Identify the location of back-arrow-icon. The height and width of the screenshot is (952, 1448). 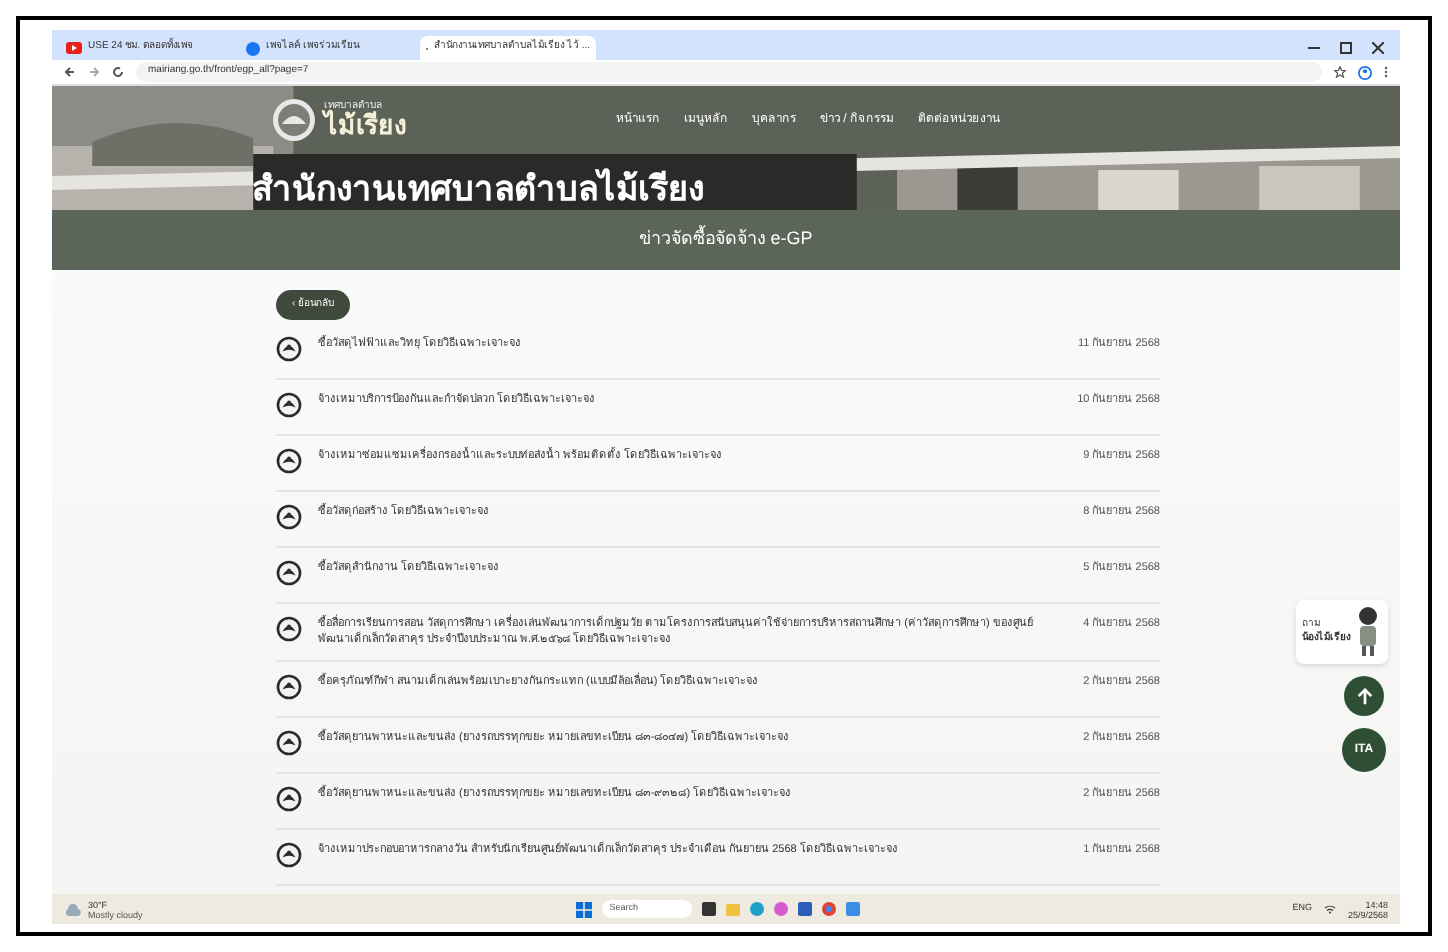
(70, 72).